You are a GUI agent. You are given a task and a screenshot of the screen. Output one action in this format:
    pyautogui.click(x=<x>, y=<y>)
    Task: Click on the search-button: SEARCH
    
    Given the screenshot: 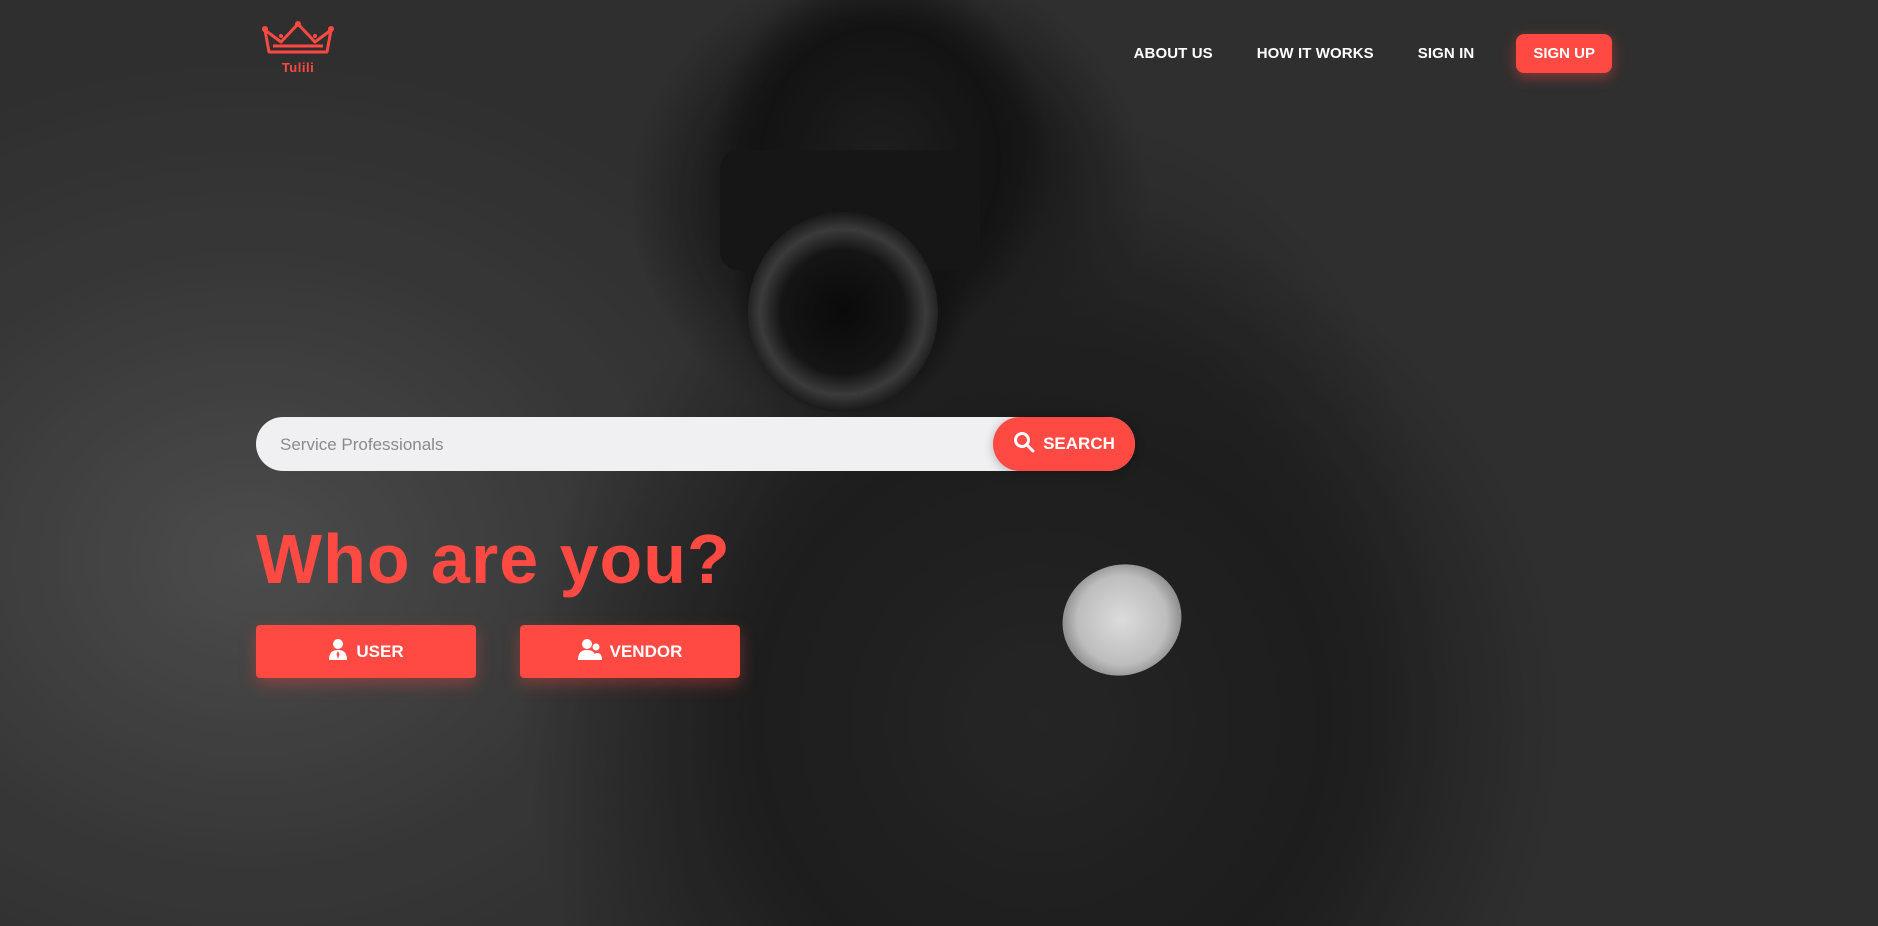 What is the action you would take?
    pyautogui.click(x=1064, y=444)
    